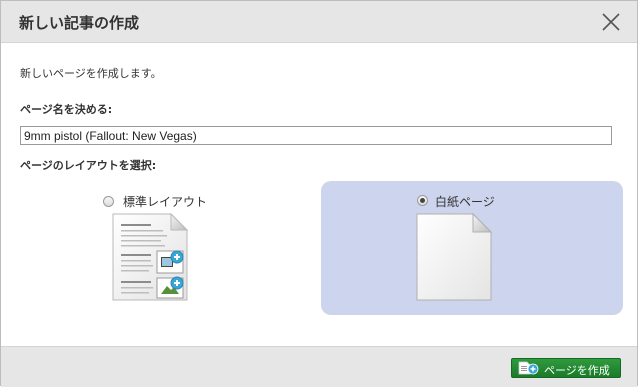  What do you see at coordinates (577, 370) in the screenshot?
I see `create-page-button-label: ページを作成` at bounding box center [577, 370].